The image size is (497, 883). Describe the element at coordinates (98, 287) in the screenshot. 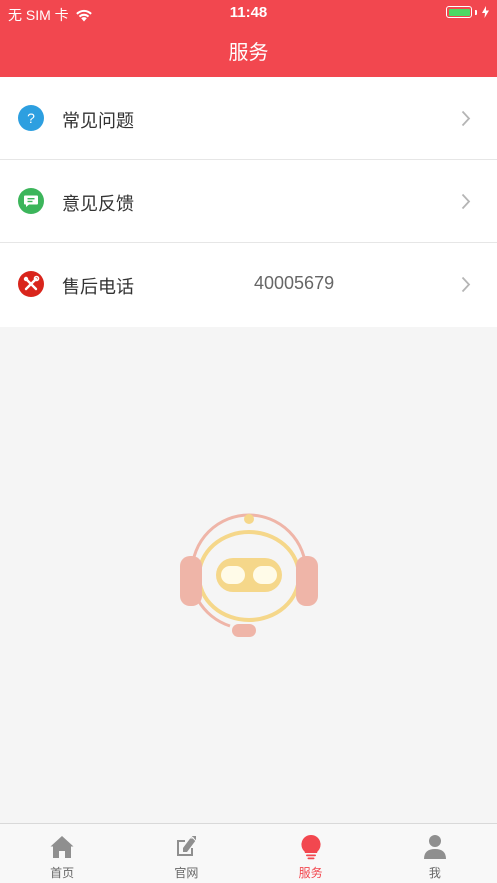

I see `menu-item-label: 售后电话` at that location.